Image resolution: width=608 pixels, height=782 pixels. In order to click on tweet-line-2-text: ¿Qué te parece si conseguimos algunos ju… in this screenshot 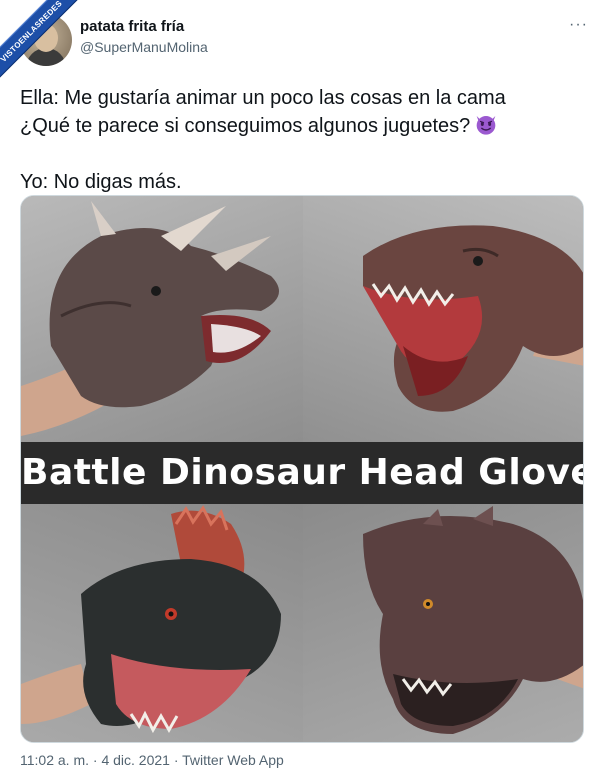, I will do `click(245, 126)`.